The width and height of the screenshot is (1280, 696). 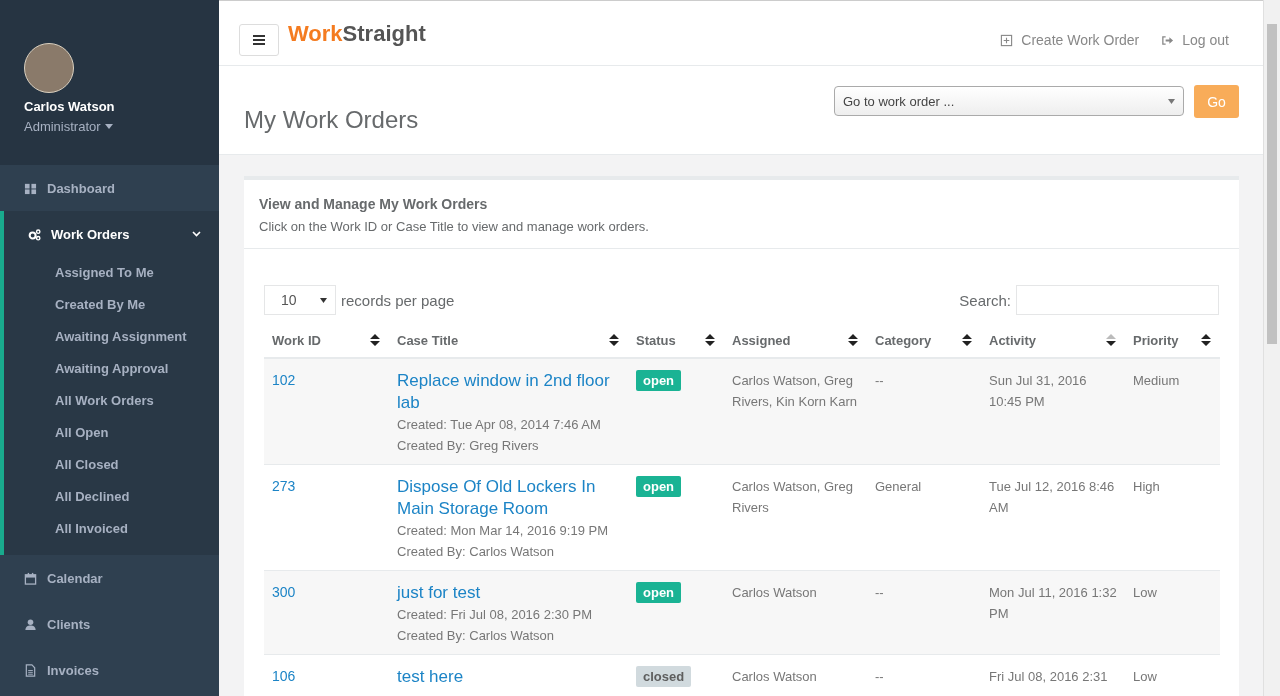 What do you see at coordinates (320, 340) in the screenshot?
I see `column-header: Work ID` at bounding box center [320, 340].